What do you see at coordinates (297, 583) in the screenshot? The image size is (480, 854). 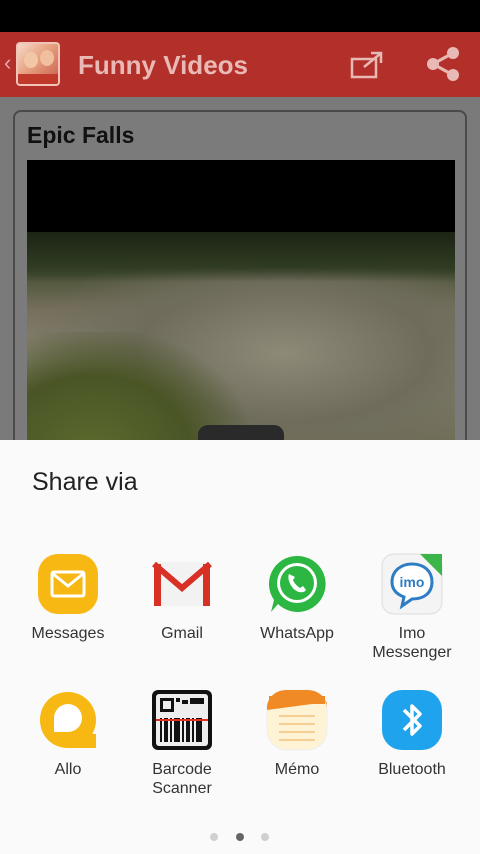 I see `whatsapp-icon` at bounding box center [297, 583].